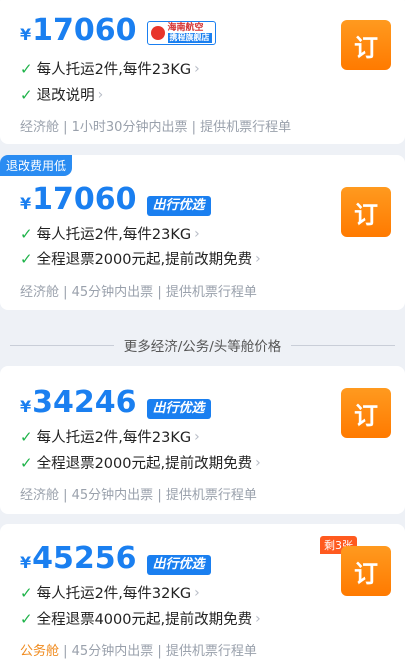 The width and height of the screenshot is (405, 662). I want to click on more-cabins-divider: 更多经济/公务/头等舱价格, so click(202, 345).